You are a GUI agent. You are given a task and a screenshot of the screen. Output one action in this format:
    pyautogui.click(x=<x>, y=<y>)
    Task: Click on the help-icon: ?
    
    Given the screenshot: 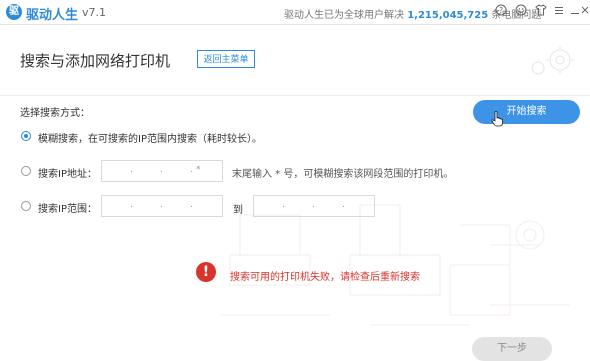 What is the action you would take?
    pyautogui.click(x=501, y=11)
    